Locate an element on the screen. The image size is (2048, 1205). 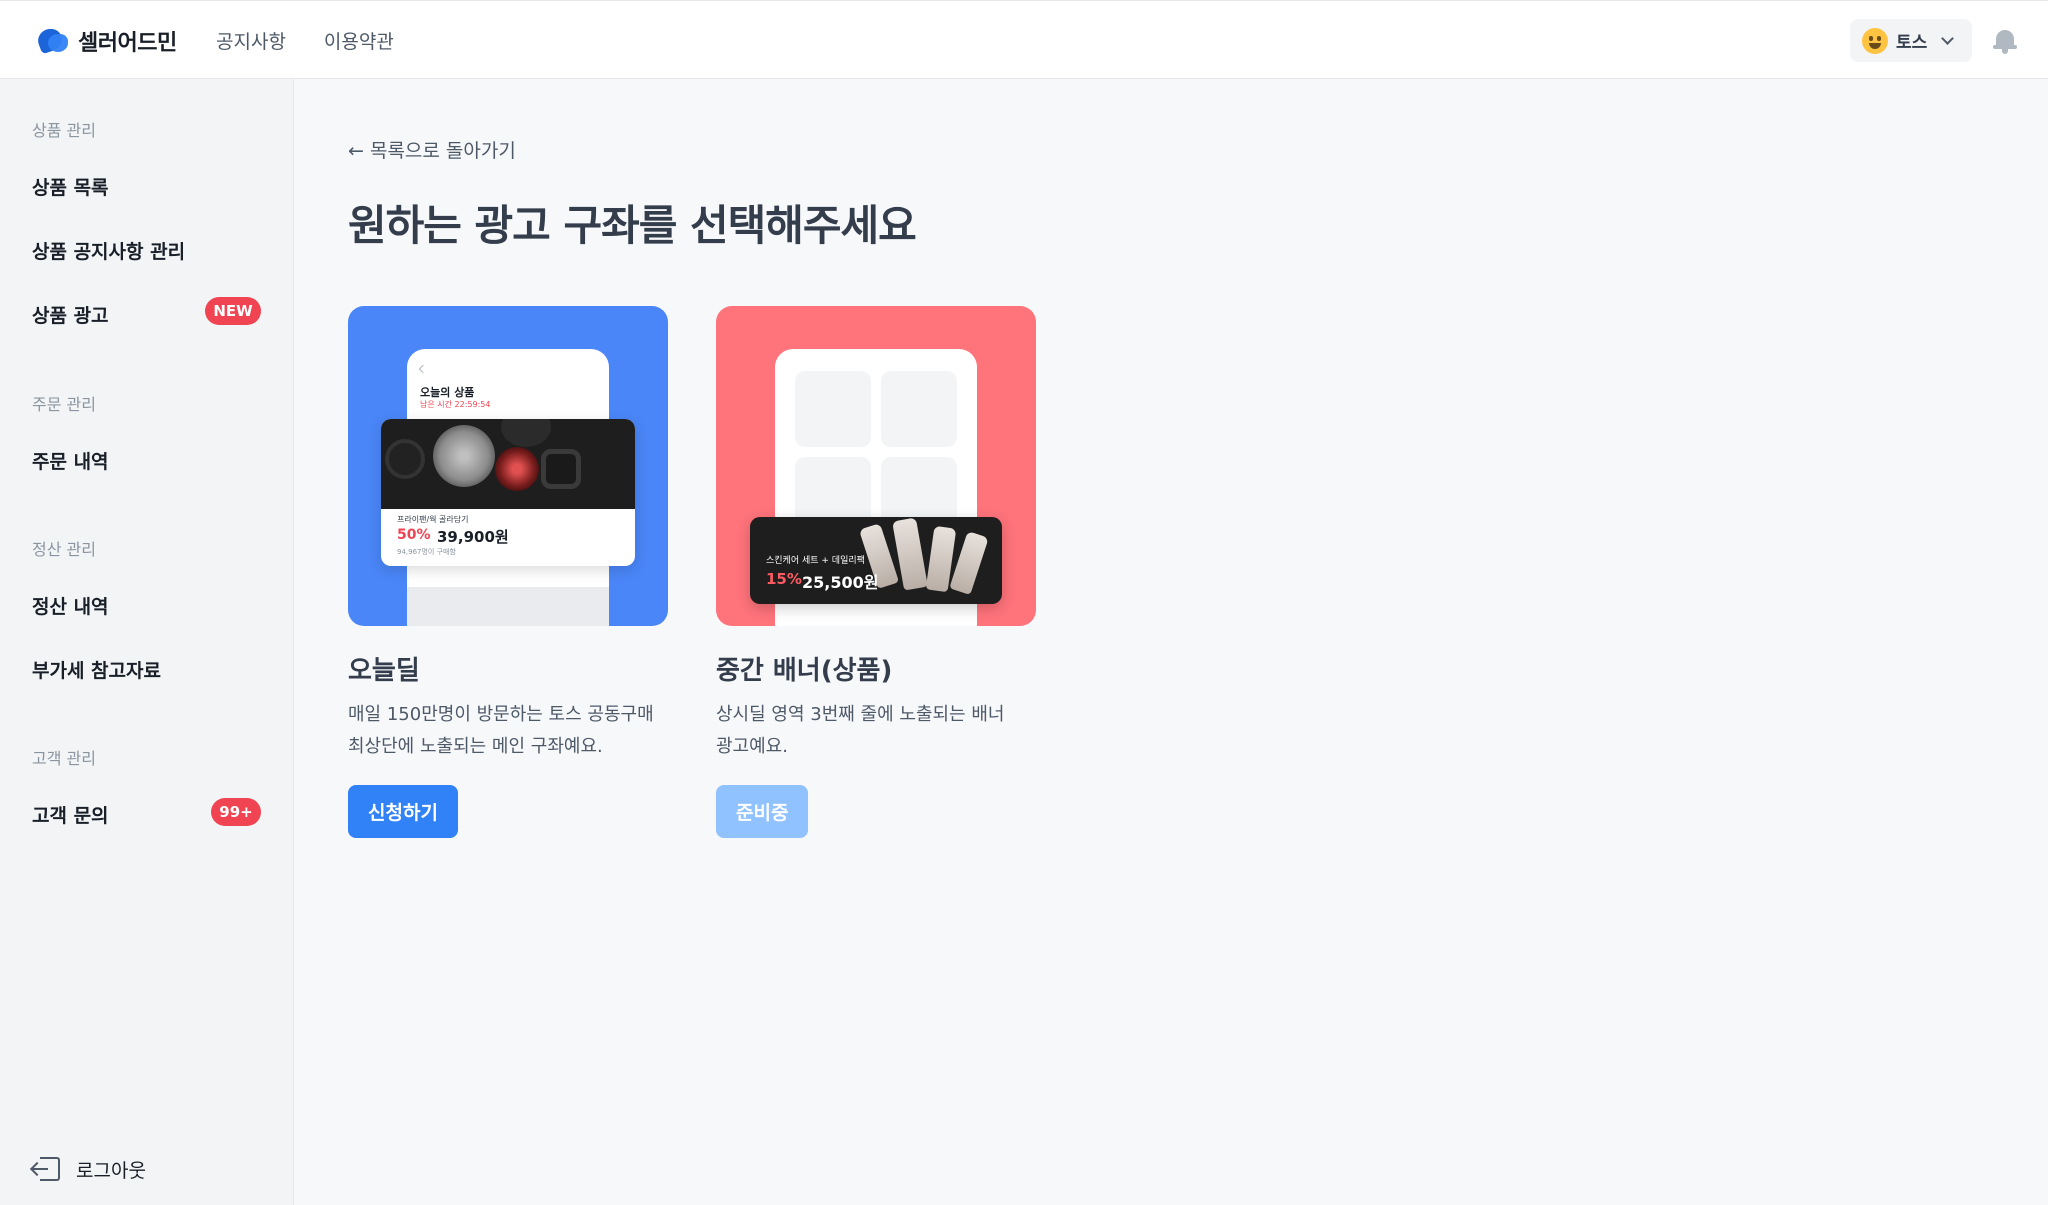
card-title: 중간 배너(상품) is located at coordinates (804, 671).